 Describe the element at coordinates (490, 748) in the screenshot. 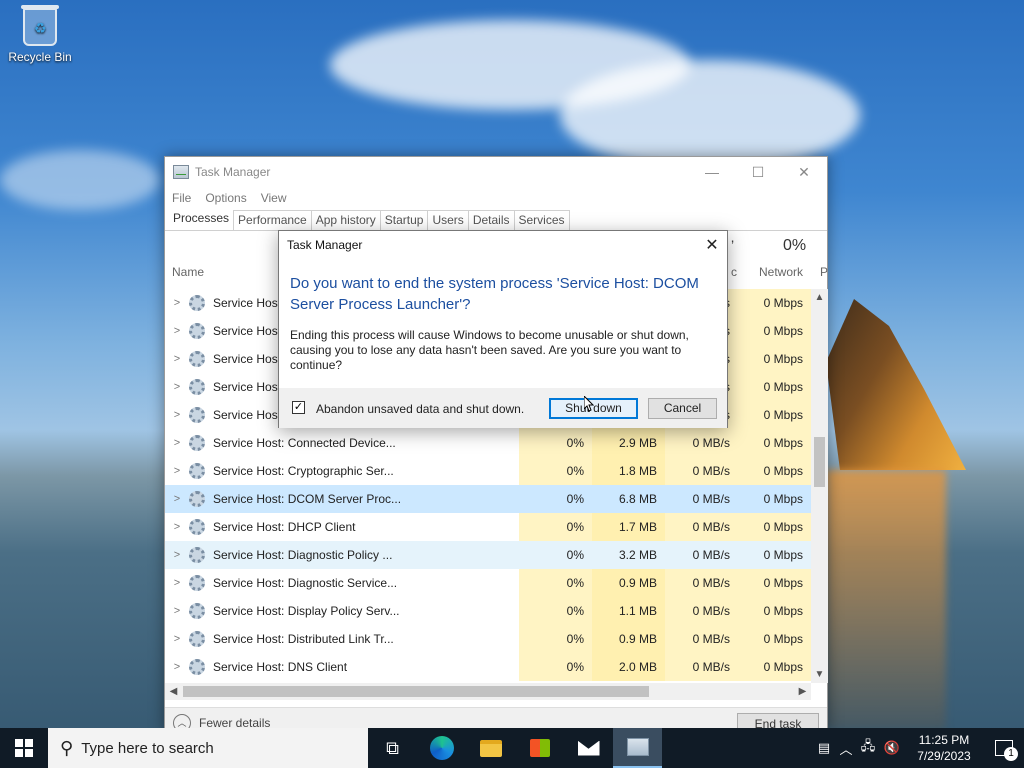

I see `file-explorer-taskbar-button` at that location.